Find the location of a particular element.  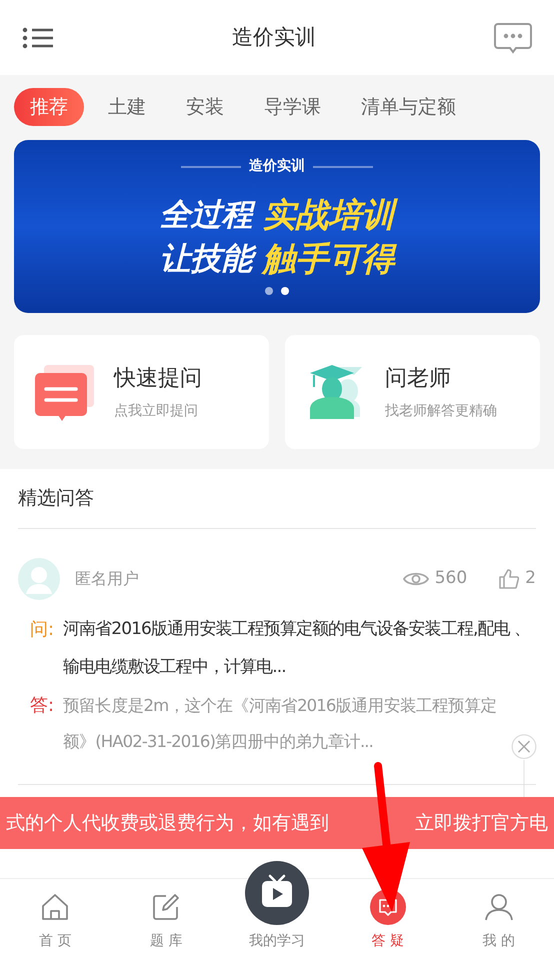

card-subtitle: 点我立即提问 is located at coordinates (156, 411).